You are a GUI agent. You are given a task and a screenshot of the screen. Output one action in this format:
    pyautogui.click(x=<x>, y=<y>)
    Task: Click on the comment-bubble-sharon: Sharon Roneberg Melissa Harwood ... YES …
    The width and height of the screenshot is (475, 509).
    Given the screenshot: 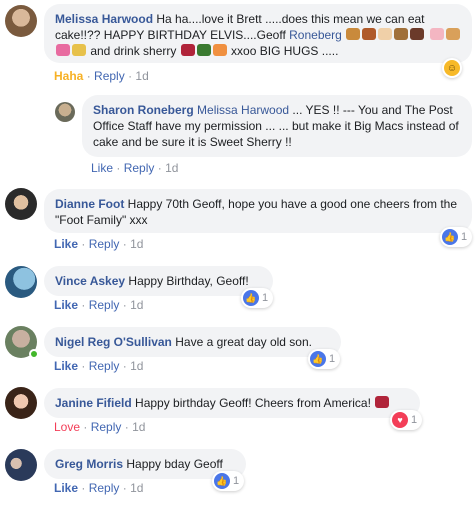 What is the action you would take?
    pyautogui.click(x=277, y=126)
    